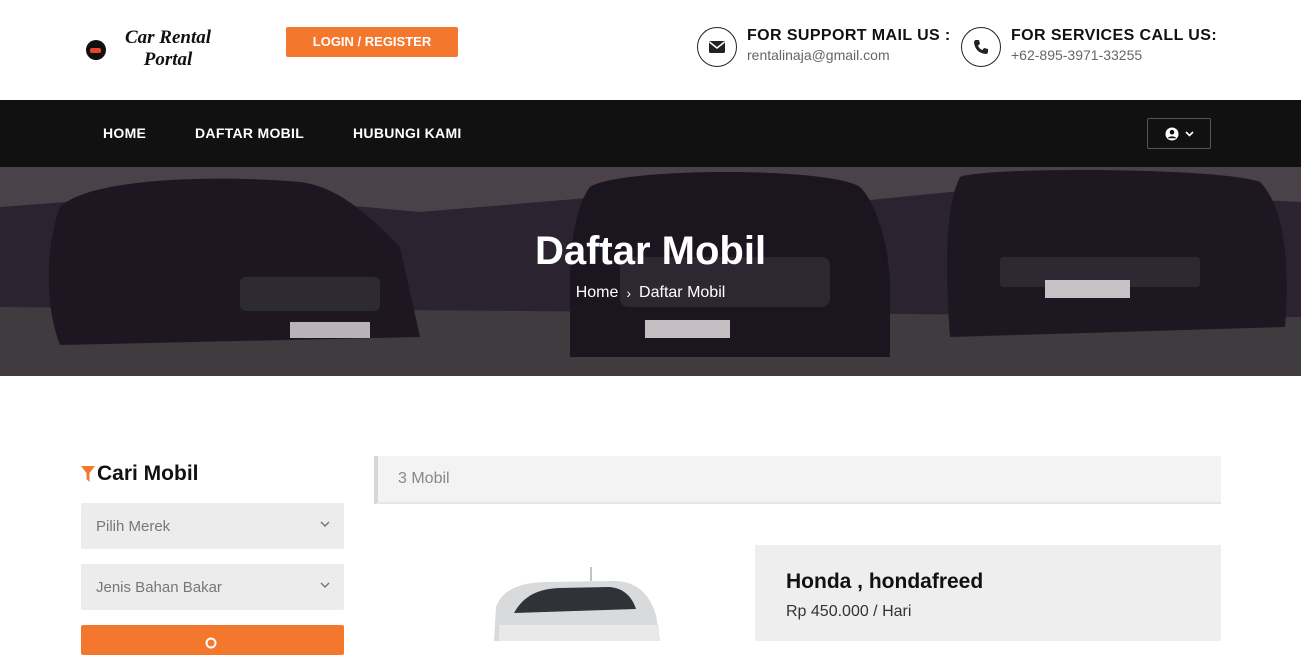 This screenshot has width=1301, height=655. Describe the element at coordinates (682, 292) in the screenshot. I see `breadcrumb-current: Daftar Mobil` at that location.